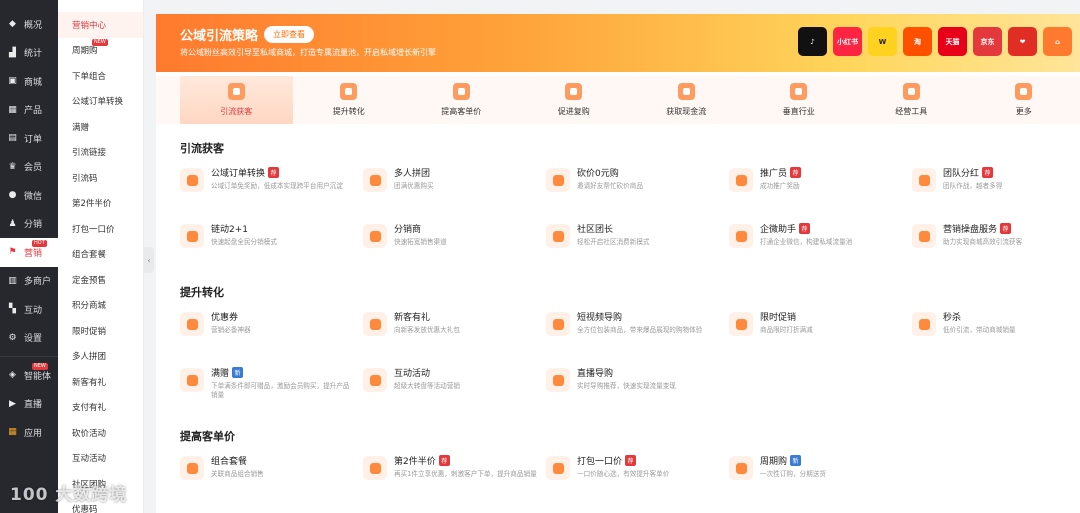 The width and height of the screenshot is (1080, 513). I want to click on nav-item-label: 订单, so click(33, 139).